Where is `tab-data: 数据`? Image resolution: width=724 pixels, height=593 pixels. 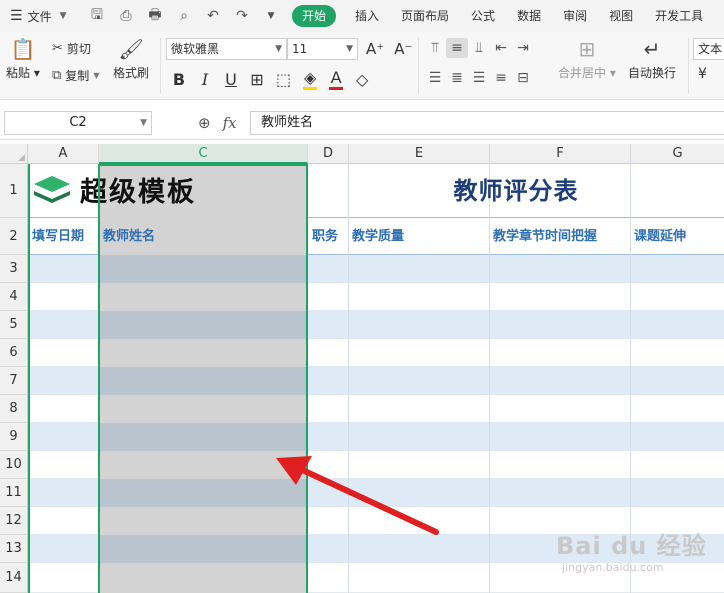 tab-data: 数据 is located at coordinates (529, 16).